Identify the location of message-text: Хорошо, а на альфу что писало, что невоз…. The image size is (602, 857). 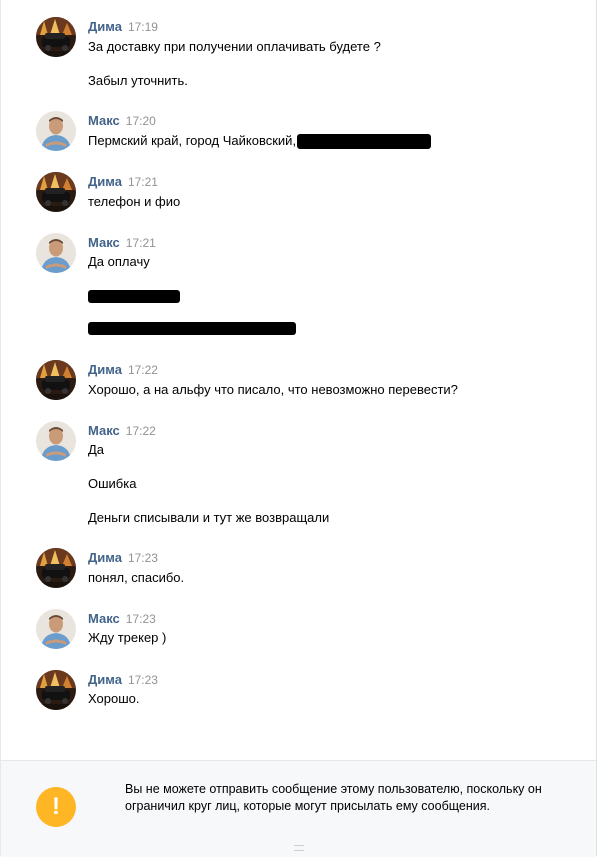
(273, 389).